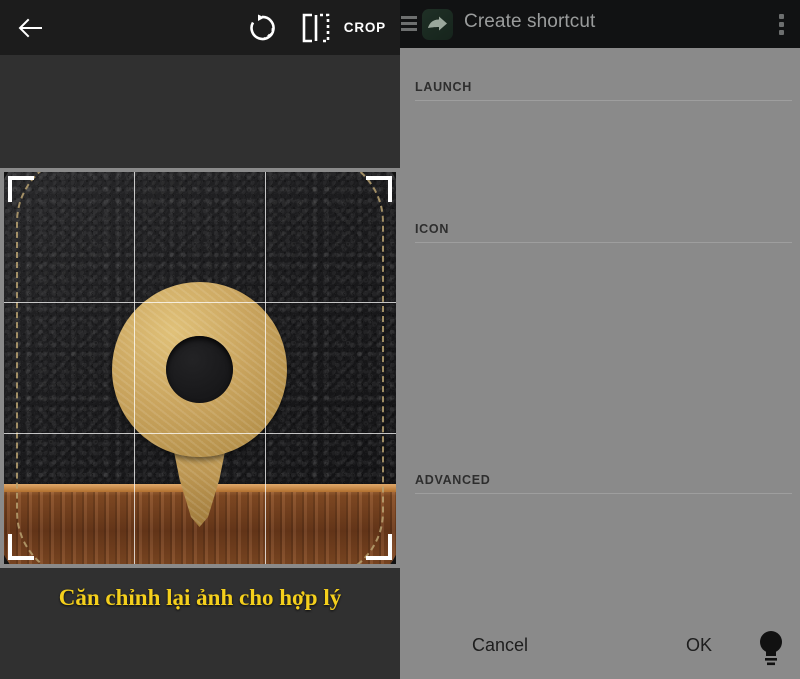 This screenshot has width=800, height=679. I want to click on lightbulb-glyph, so click(771, 648).